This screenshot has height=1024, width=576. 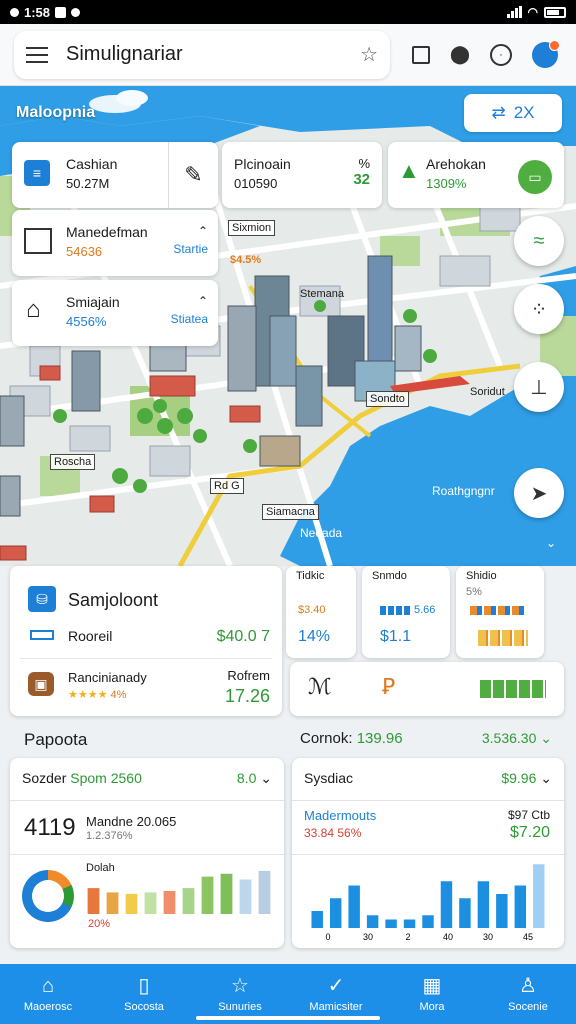 What do you see at coordinates (247, 696) in the screenshot?
I see `row-value: 17.26` at bounding box center [247, 696].